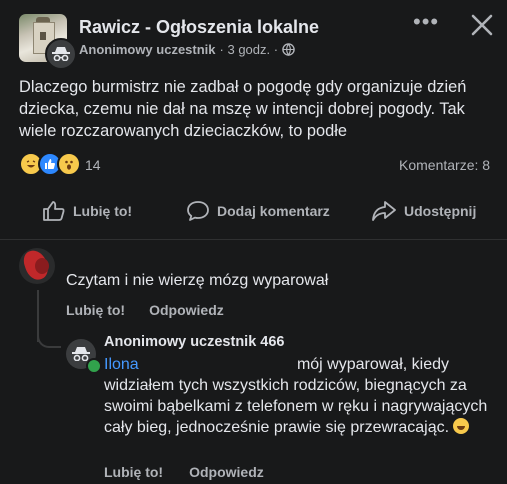  Describe the element at coordinates (133, 472) in the screenshot. I see `reply-like-button: Lubię to!` at that location.